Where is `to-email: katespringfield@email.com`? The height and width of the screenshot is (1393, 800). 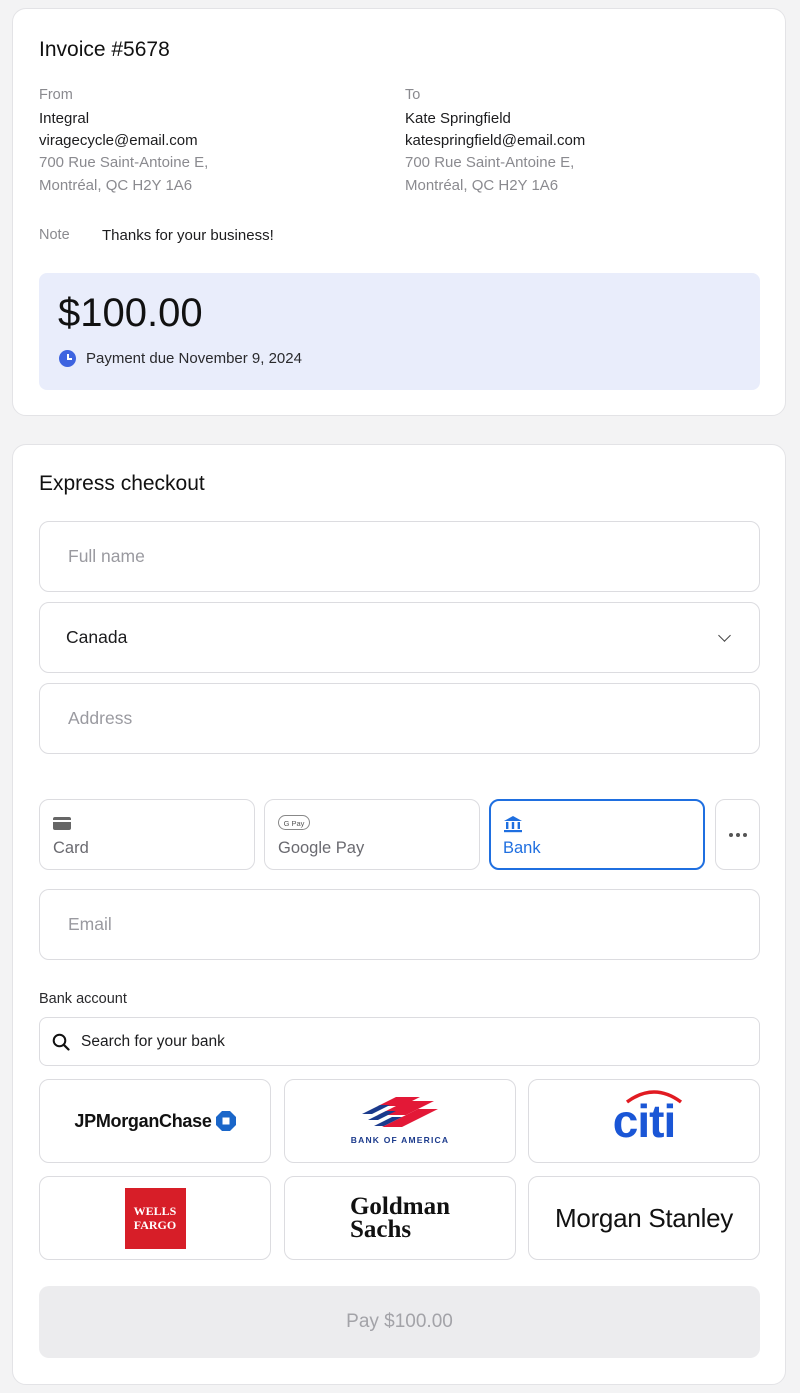 to-email: katespringfield@email.com is located at coordinates (495, 140).